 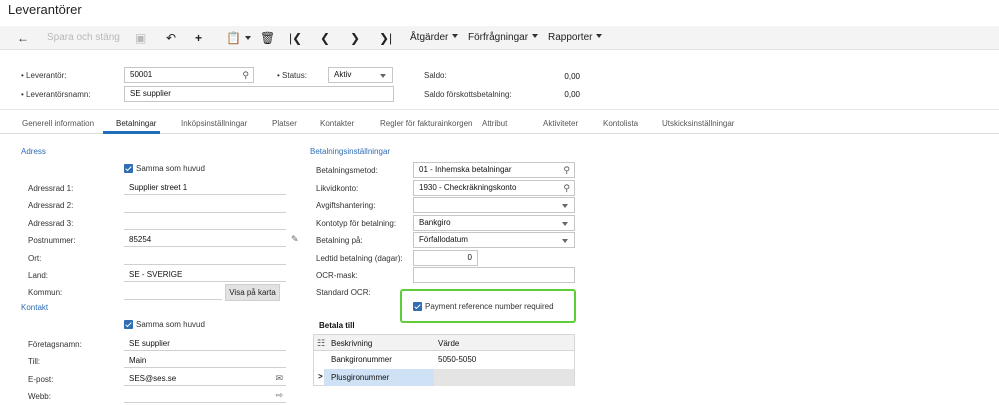 I want to click on pay-on-select: Förfallodatum, so click(x=494, y=240).